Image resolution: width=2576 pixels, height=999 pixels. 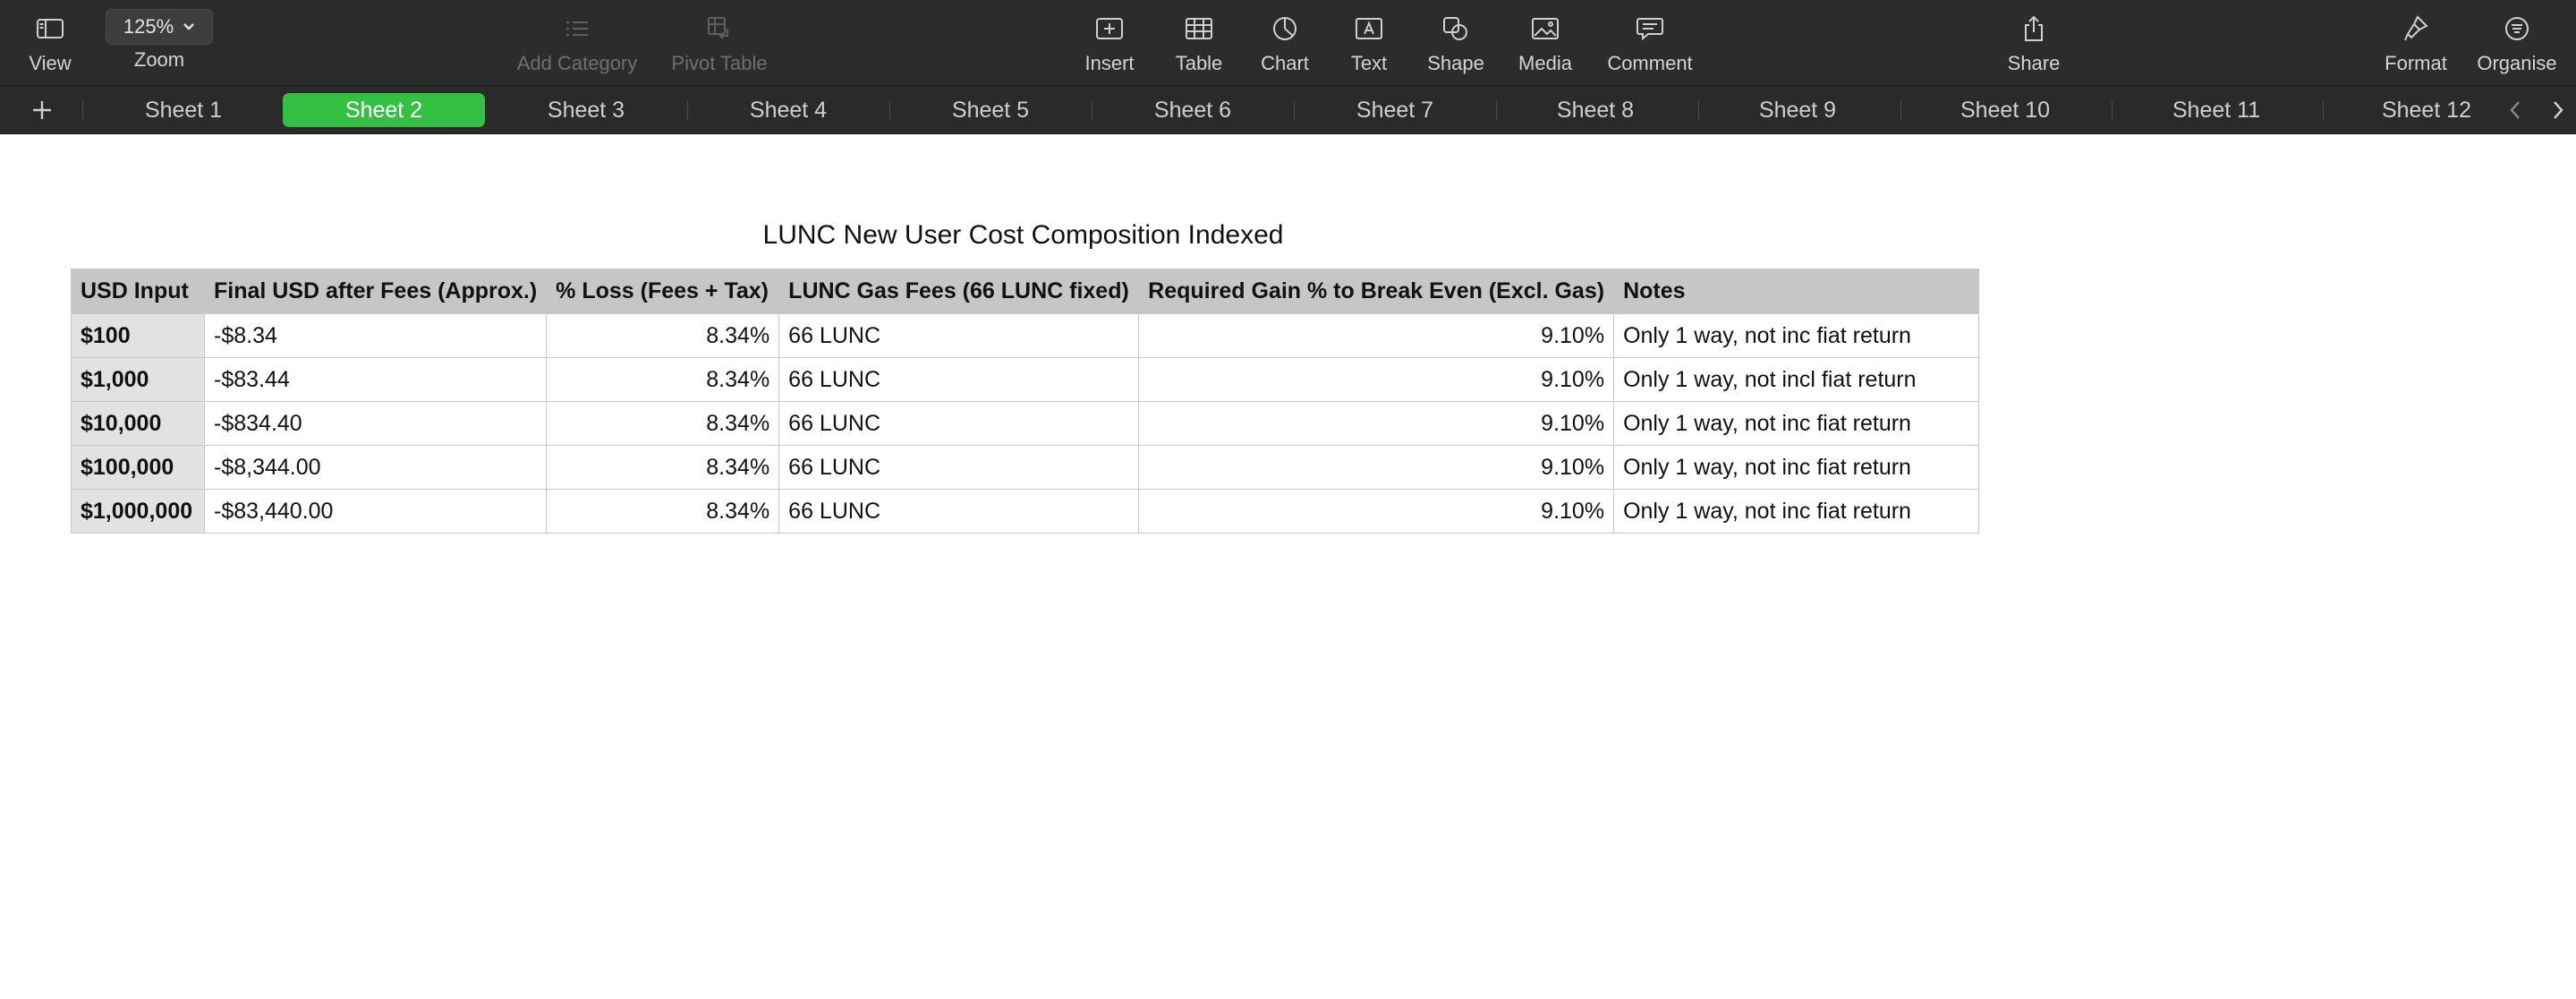 I want to click on pivot-table-label: Pivot Table, so click(x=719, y=63).